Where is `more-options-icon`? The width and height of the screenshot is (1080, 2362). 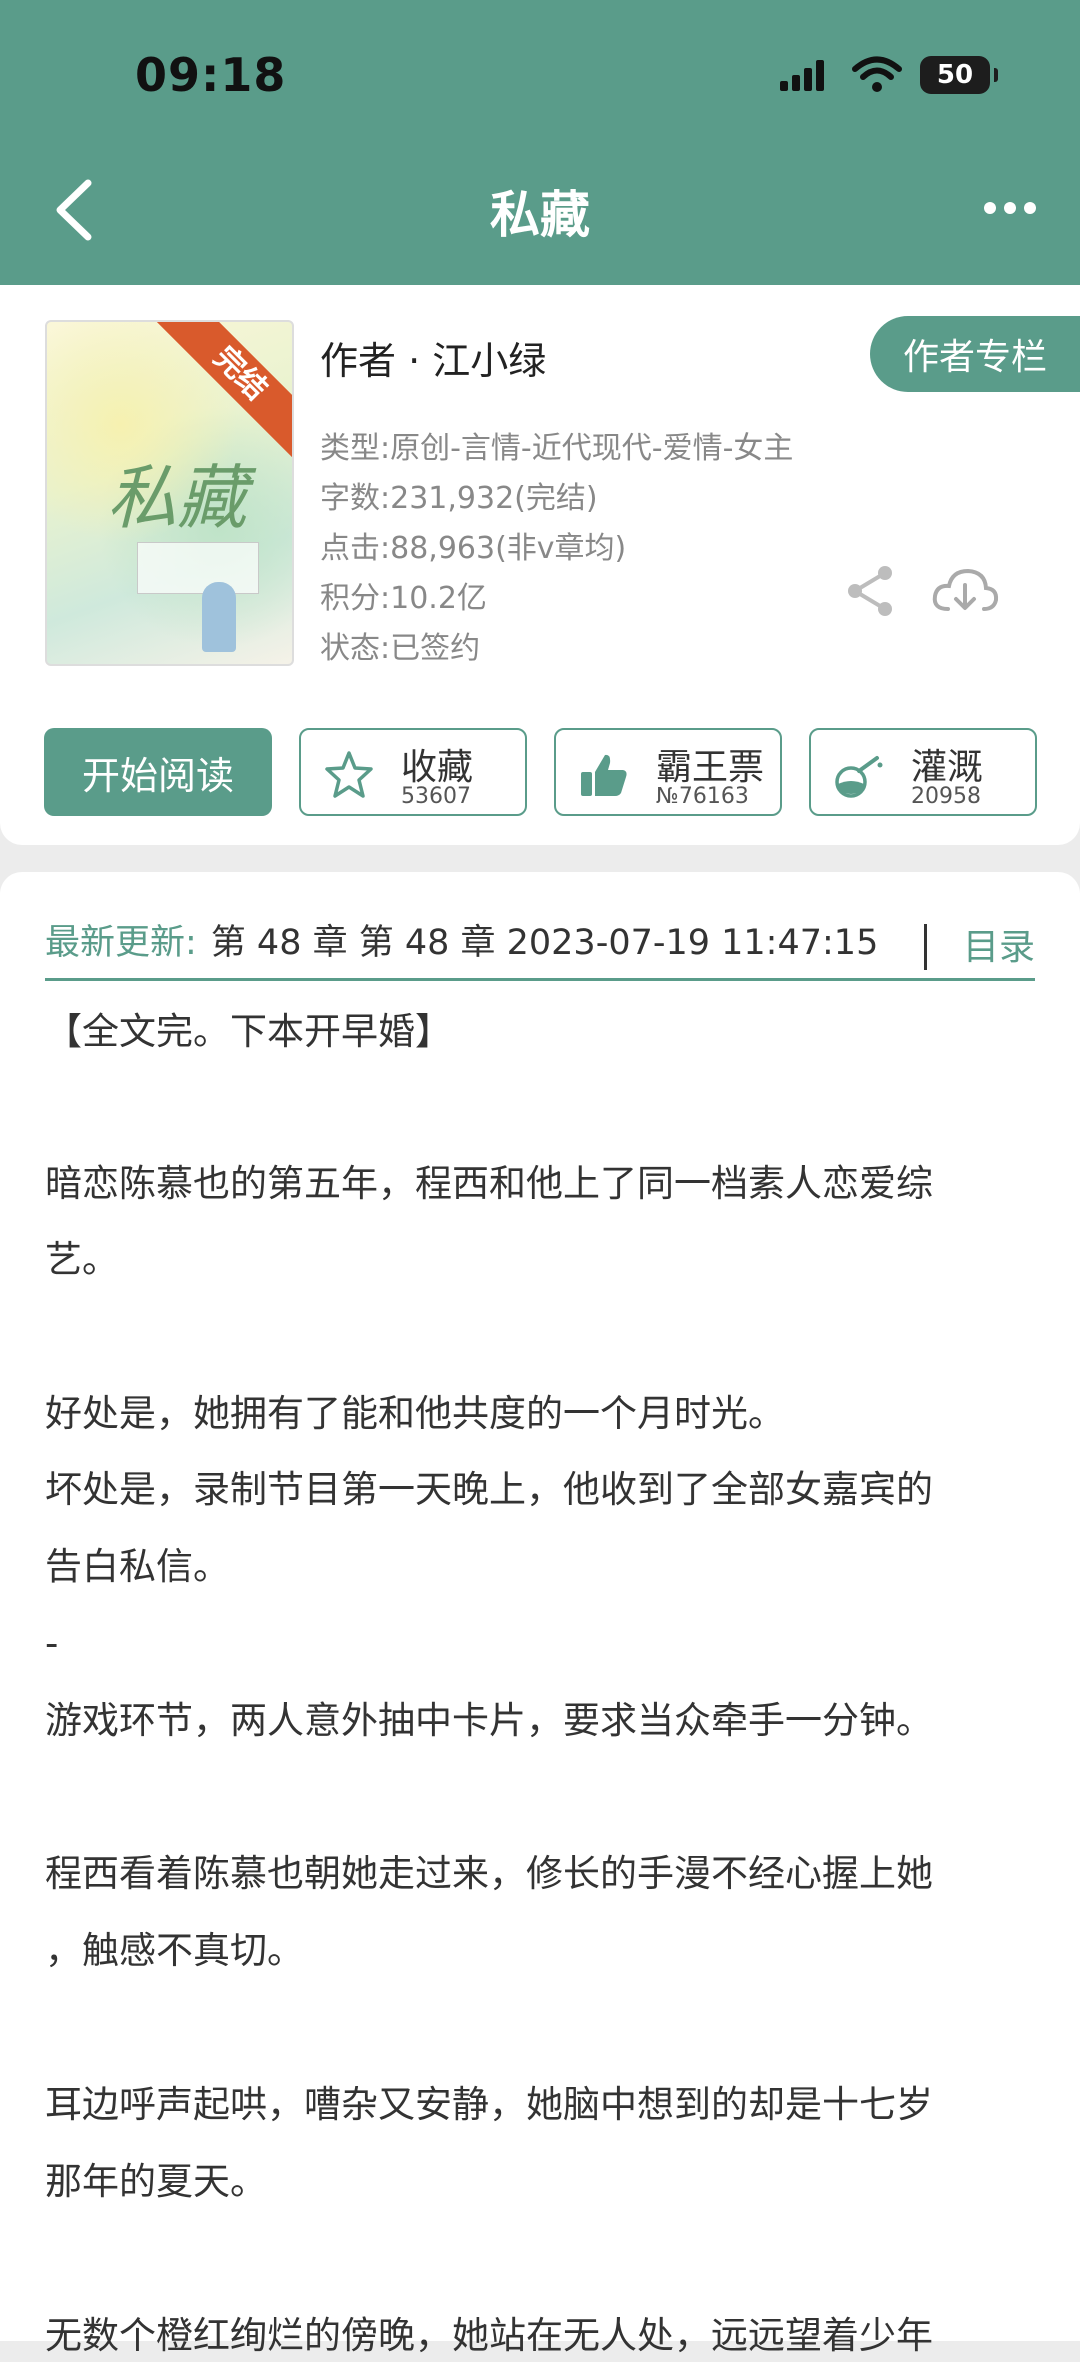
more-options-icon is located at coordinates (1010, 208).